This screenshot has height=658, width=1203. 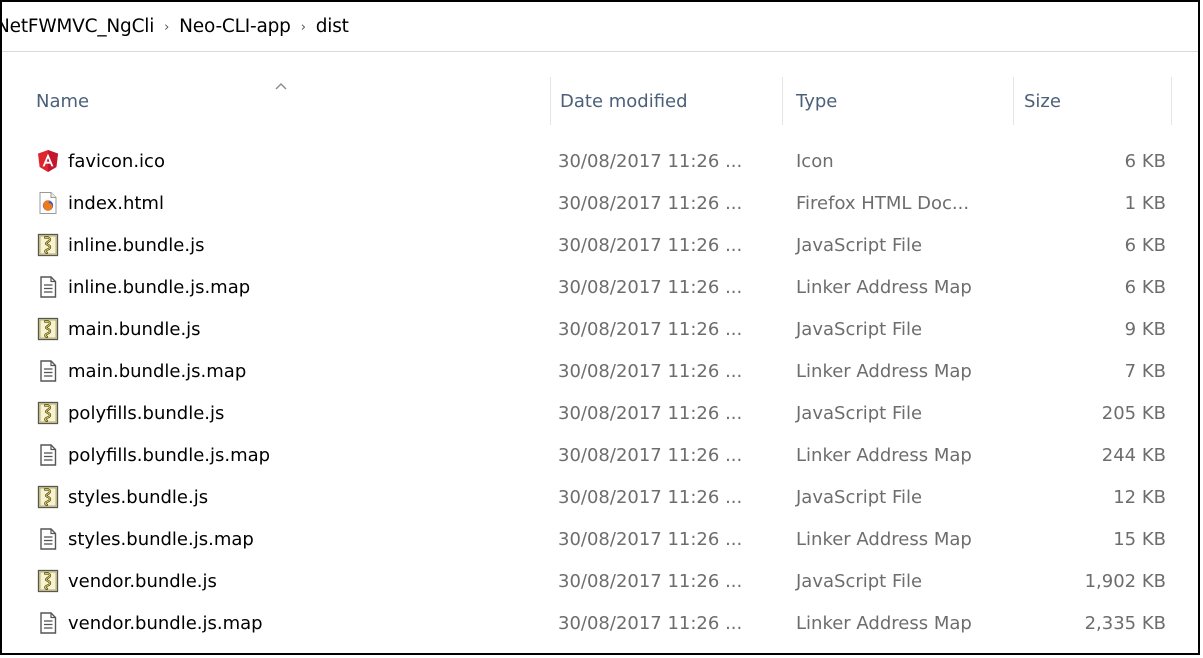 I want to click on file-name-cell: main.bundle.js, so click(x=118, y=329).